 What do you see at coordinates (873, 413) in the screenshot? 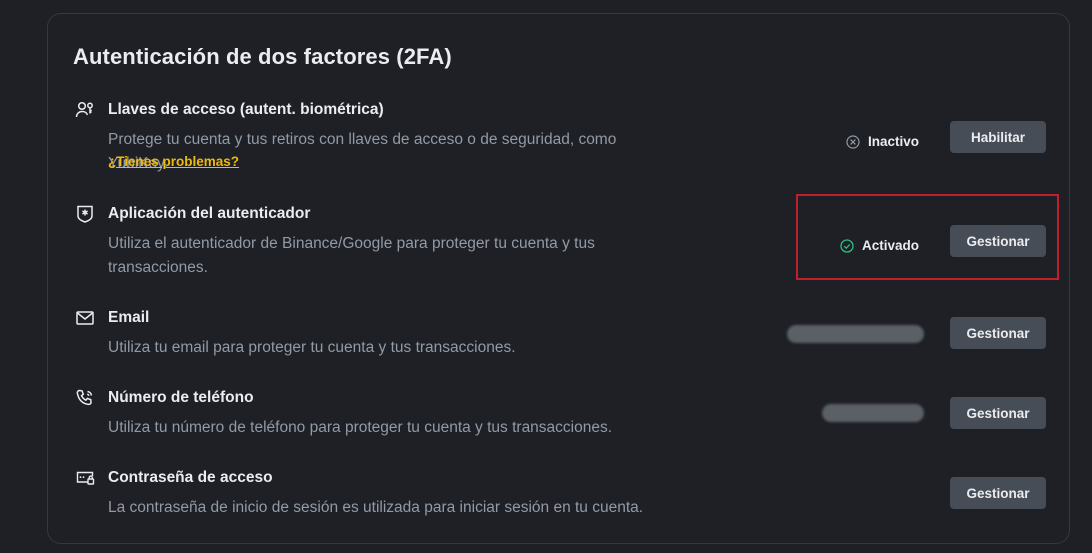
I see `redacted-phone` at bounding box center [873, 413].